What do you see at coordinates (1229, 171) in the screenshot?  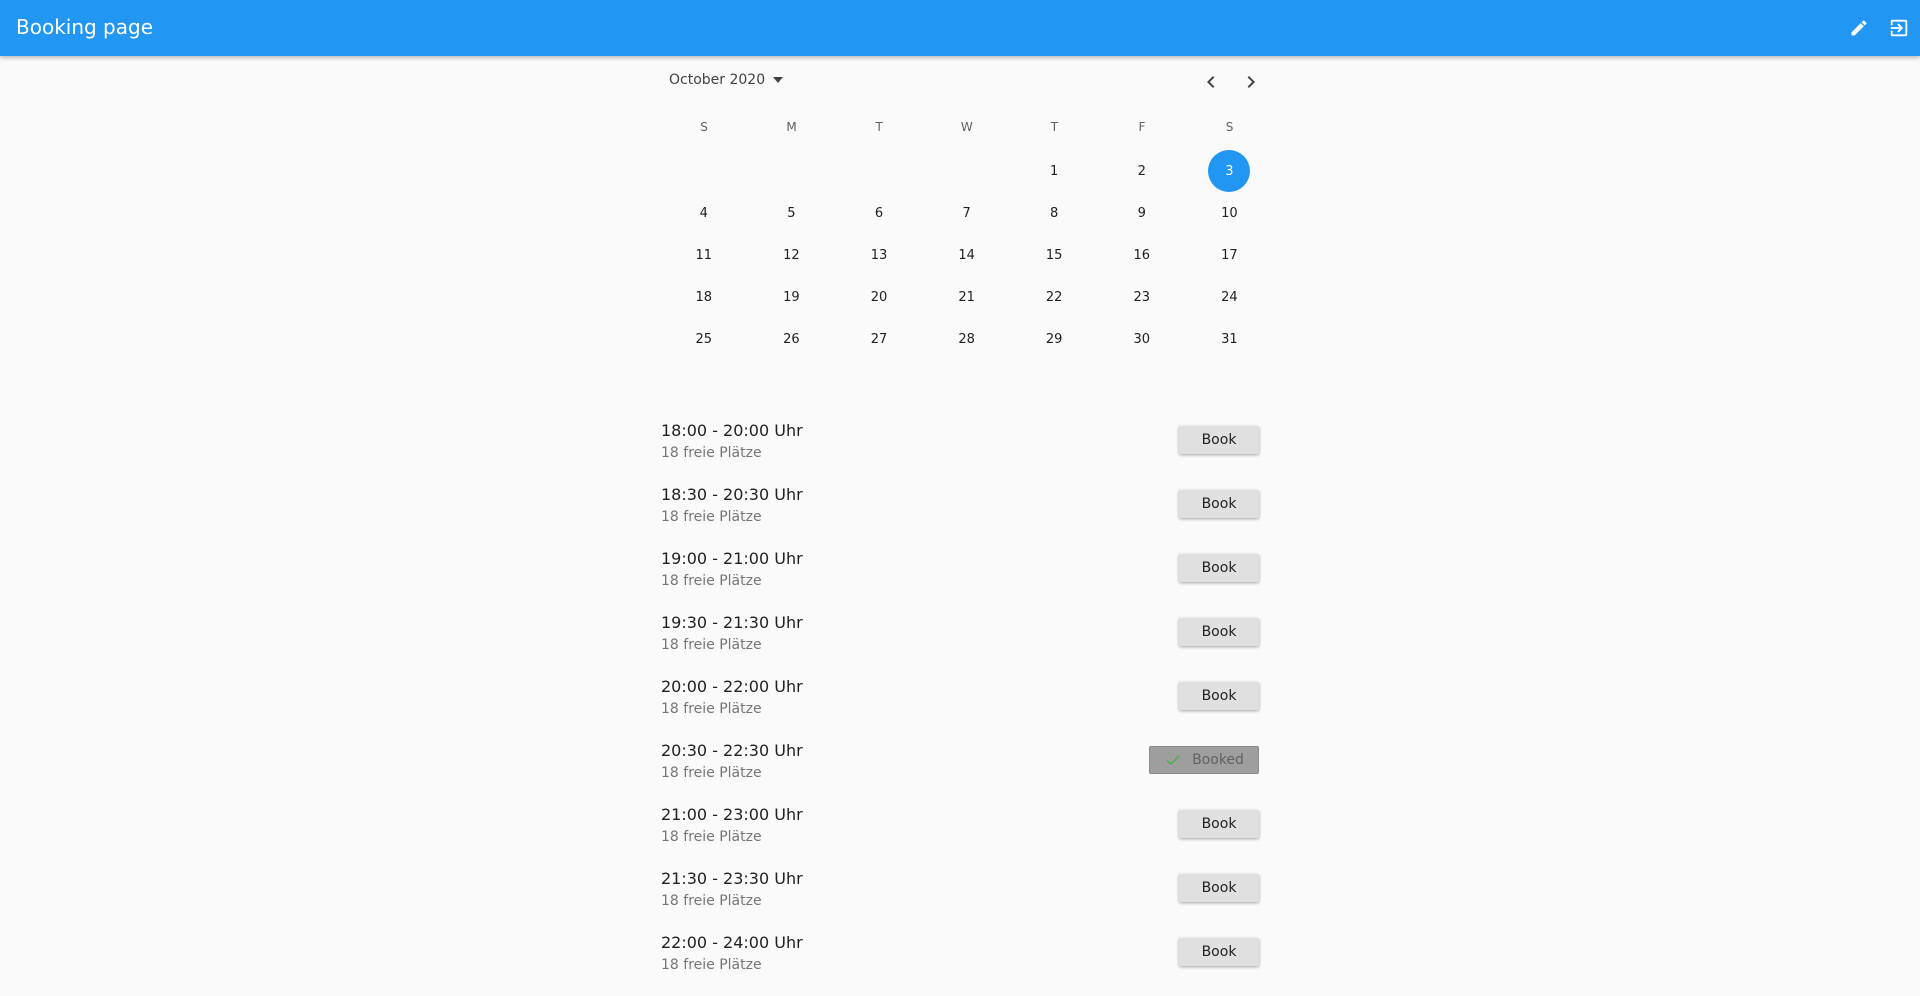 I see `calendar-day-selected: 3` at bounding box center [1229, 171].